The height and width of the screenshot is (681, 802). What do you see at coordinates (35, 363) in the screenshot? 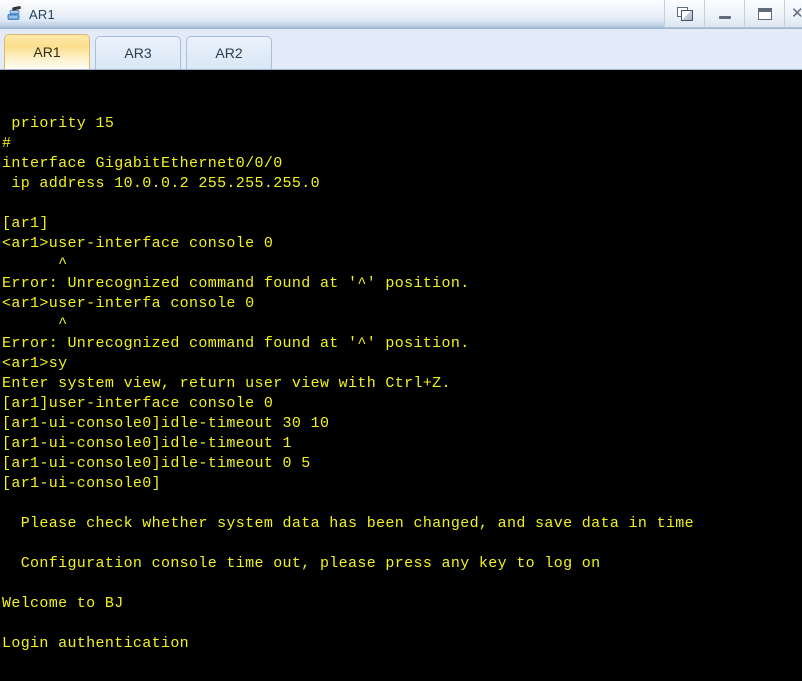
I see `terminal-line: <ar1>sy` at bounding box center [35, 363].